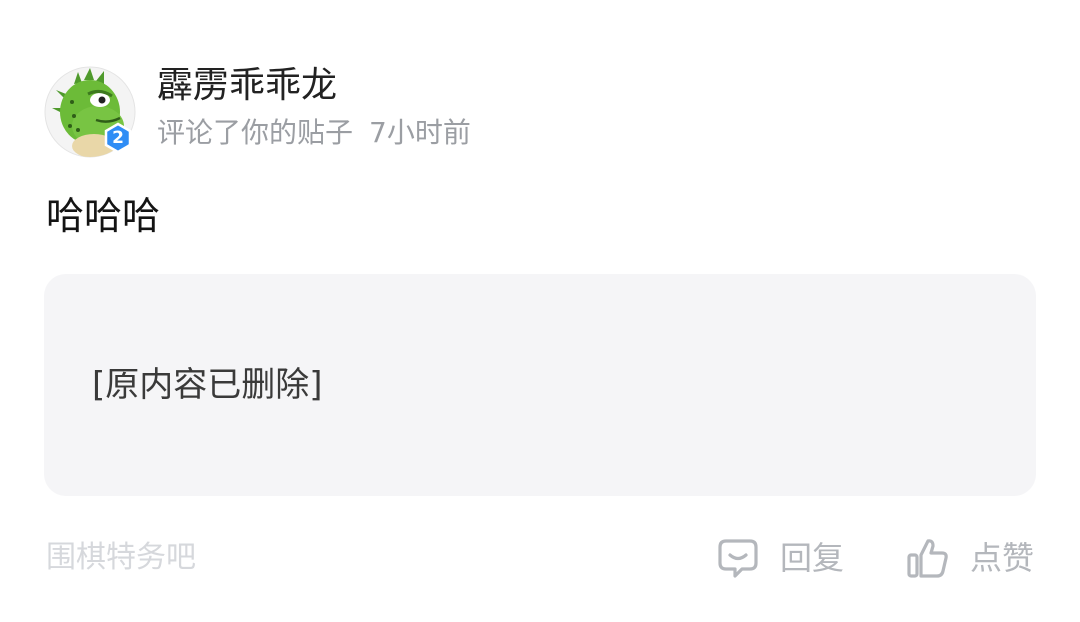  I want to click on timestamp: 7小时前, so click(420, 132).